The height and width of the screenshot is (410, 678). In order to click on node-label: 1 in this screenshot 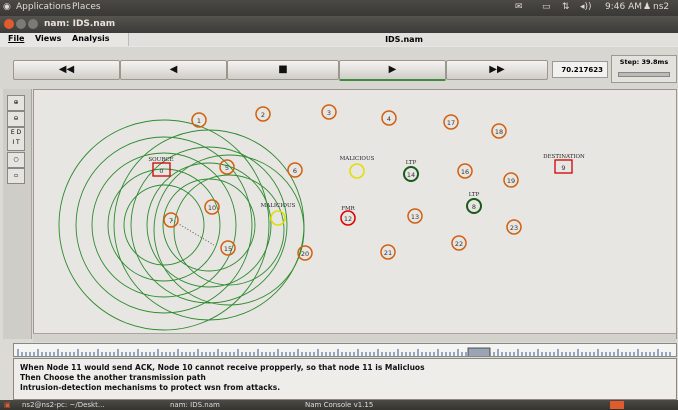, I will do `click(199, 121)`.